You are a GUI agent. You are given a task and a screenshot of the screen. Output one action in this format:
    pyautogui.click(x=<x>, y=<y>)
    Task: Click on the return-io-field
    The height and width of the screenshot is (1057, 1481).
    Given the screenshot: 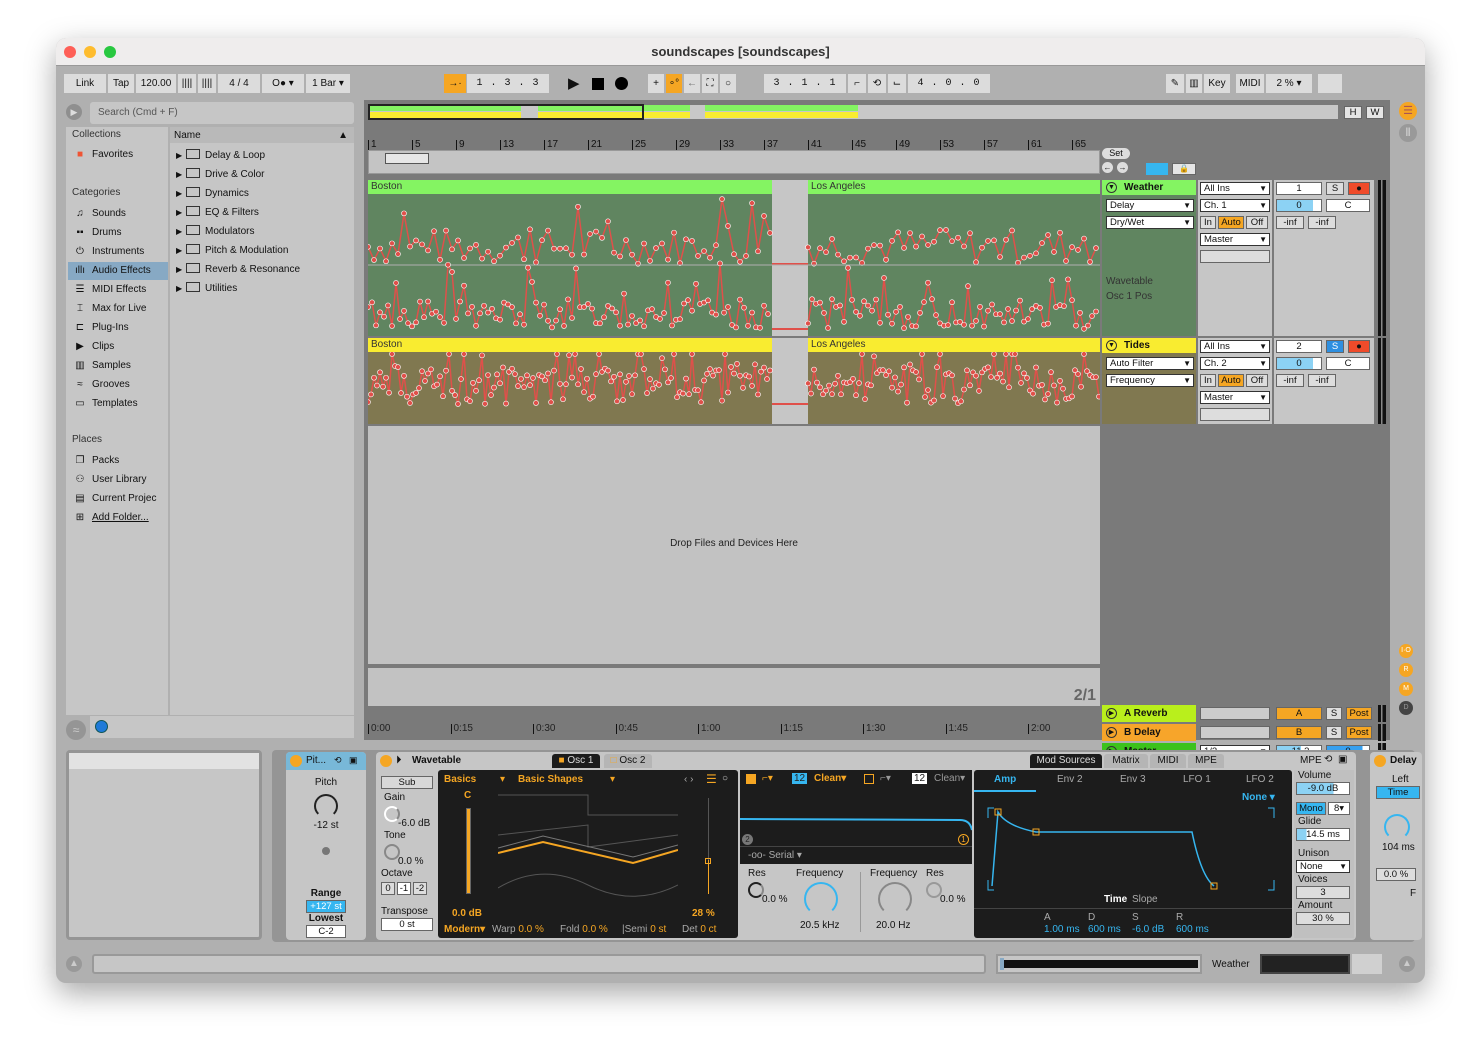 What is the action you would take?
    pyautogui.click(x=1235, y=732)
    